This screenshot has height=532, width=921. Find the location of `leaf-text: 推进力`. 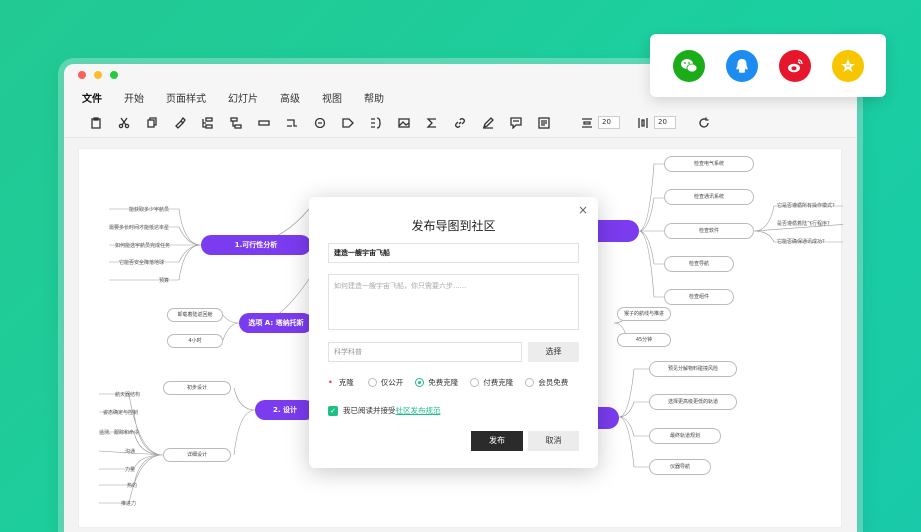

leaf-text: 推进力 is located at coordinates (128, 503).